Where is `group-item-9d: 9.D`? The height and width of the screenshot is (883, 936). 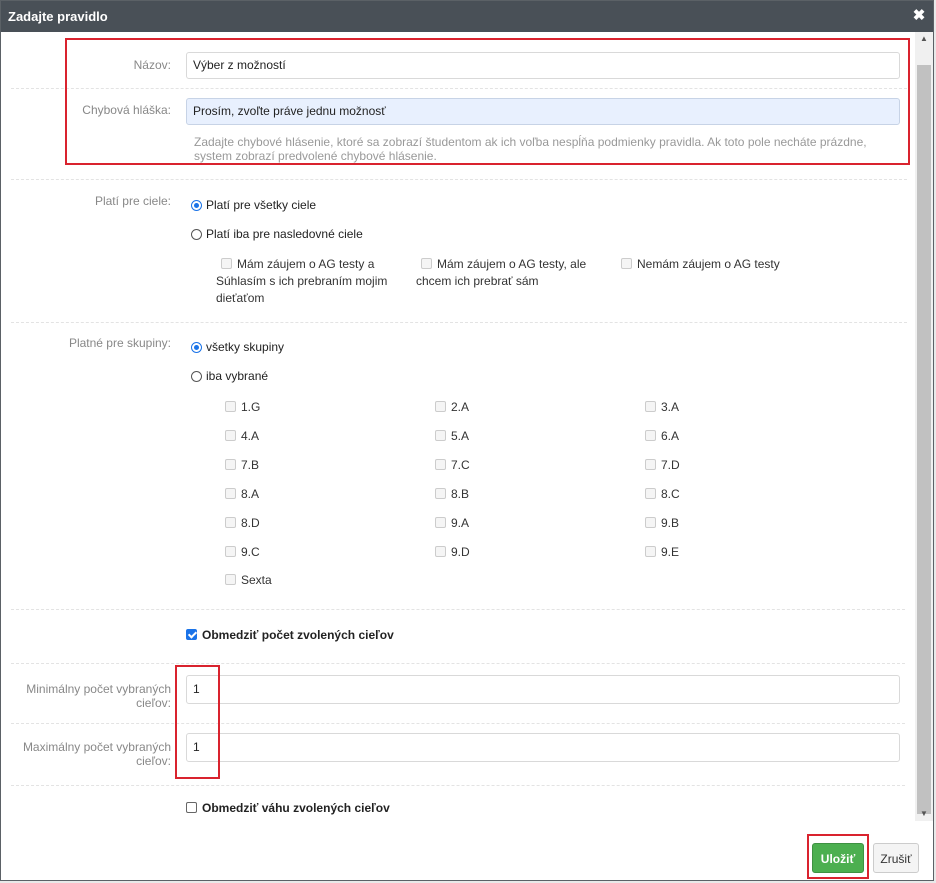 group-item-9d: 9.D is located at coordinates (452, 552).